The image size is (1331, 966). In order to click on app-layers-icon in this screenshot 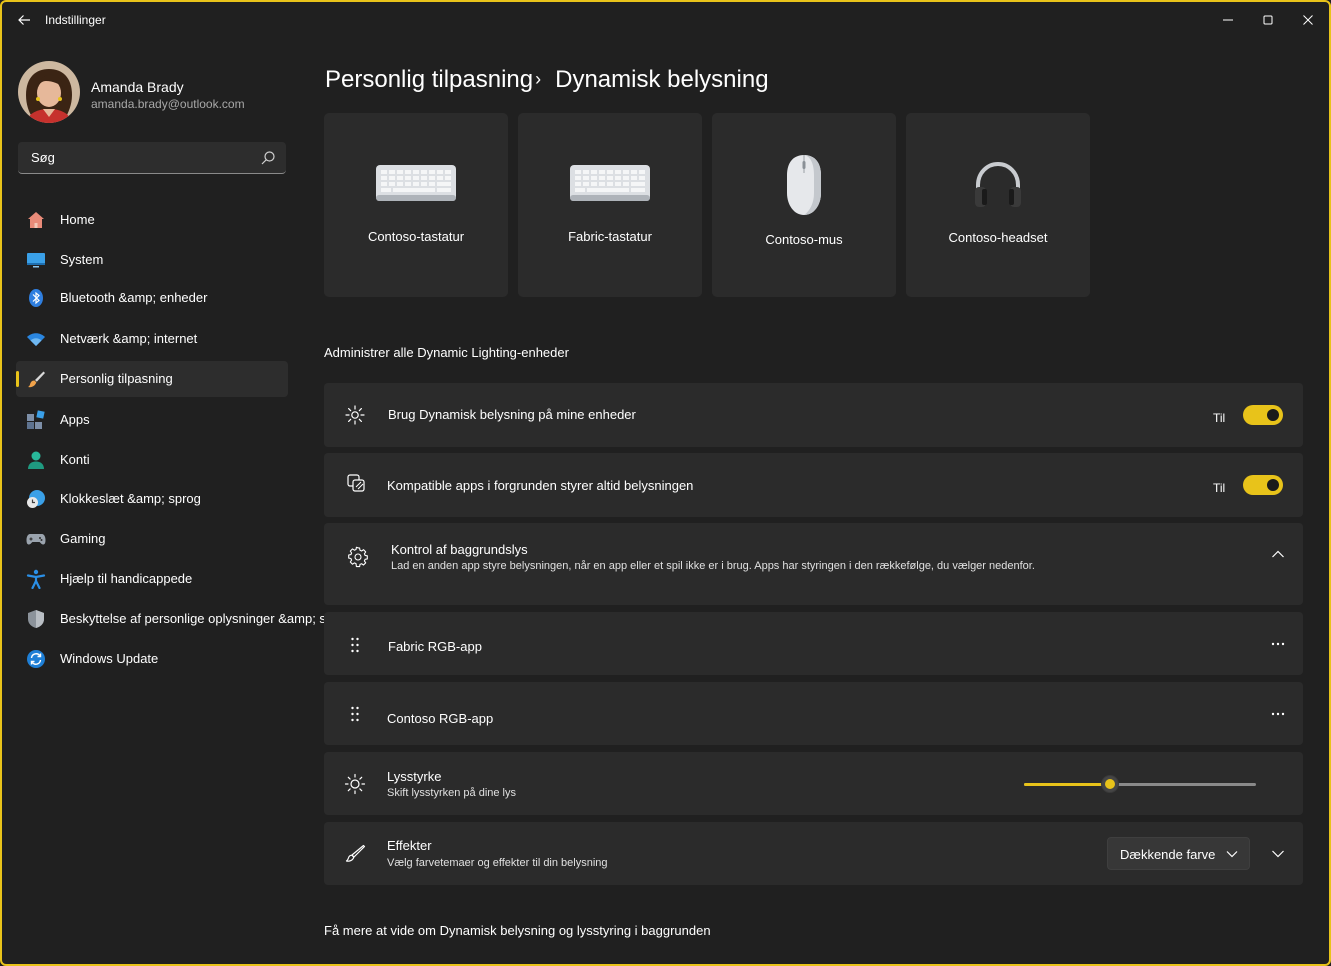, I will do `click(356, 483)`.